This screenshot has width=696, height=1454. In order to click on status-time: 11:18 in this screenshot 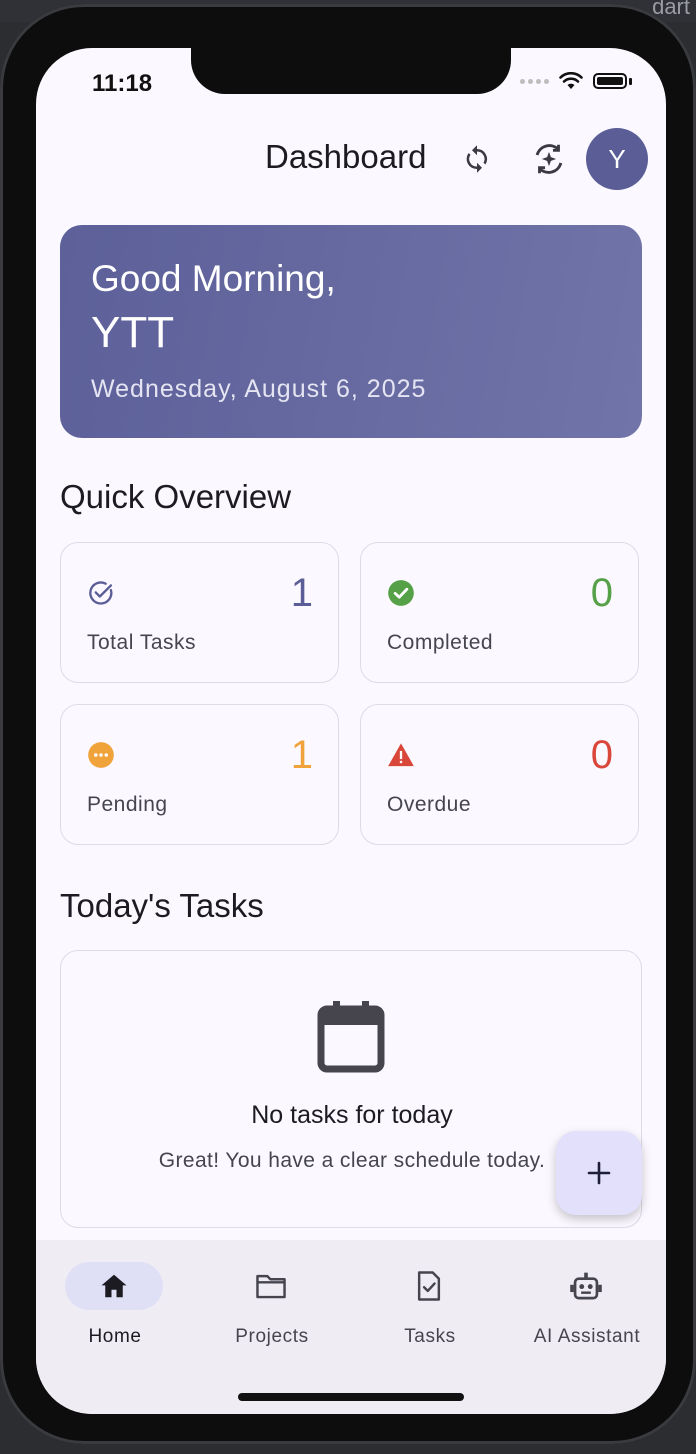, I will do `click(122, 83)`.